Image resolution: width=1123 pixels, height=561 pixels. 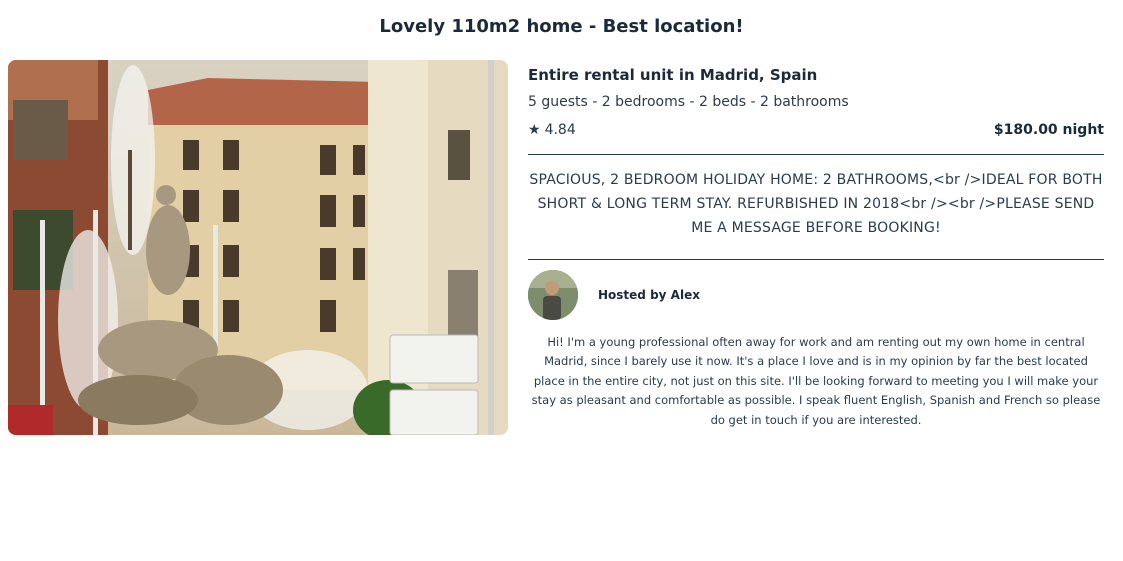 I want to click on star-icon: ★, so click(x=534, y=130).